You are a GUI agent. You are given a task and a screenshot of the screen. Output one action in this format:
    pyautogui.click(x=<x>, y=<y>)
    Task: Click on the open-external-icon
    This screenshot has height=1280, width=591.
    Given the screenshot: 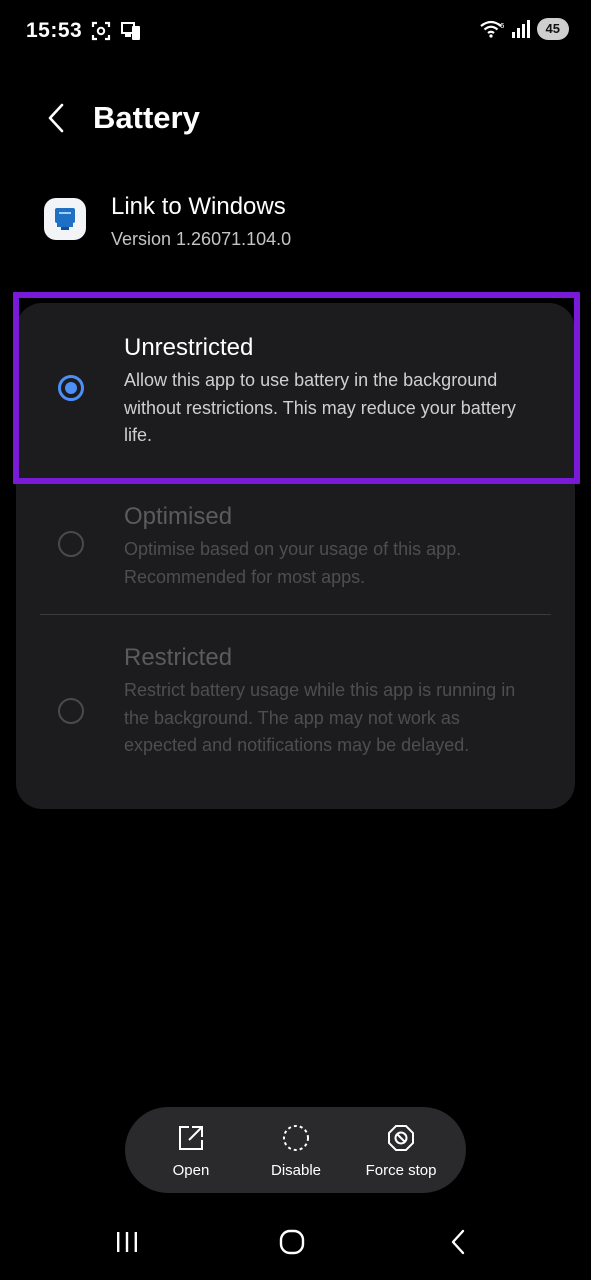 What is the action you would take?
    pyautogui.click(x=191, y=1138)
    